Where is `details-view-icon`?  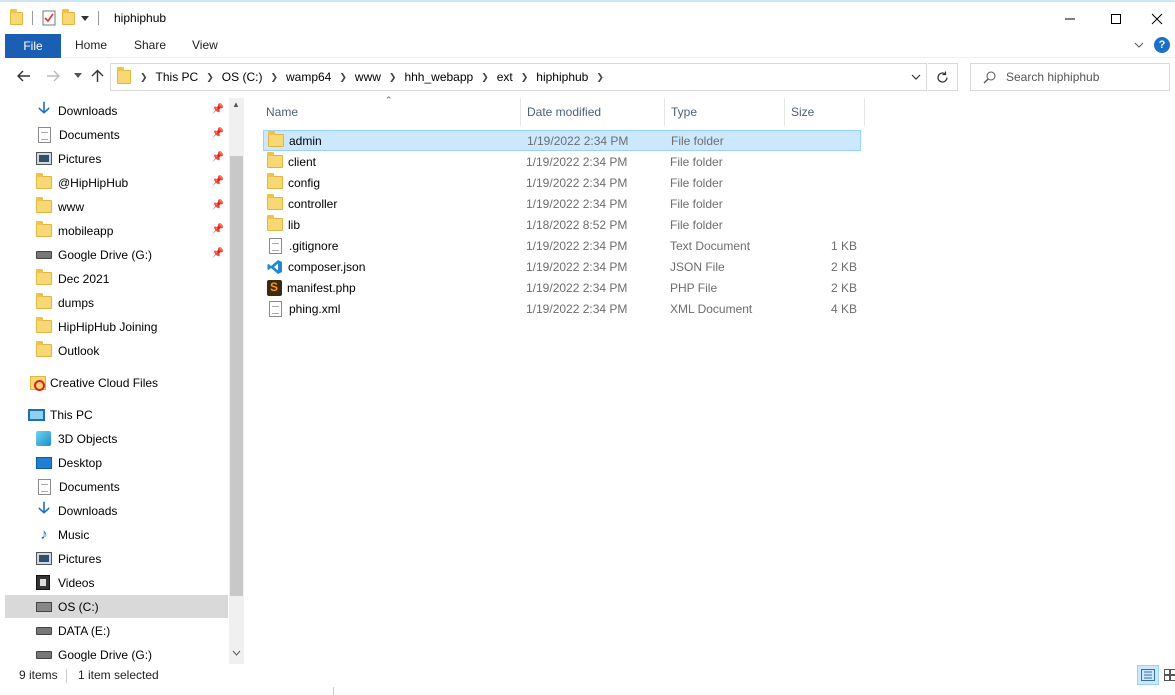 details-view-icon is located at coordinates (1148, 675).